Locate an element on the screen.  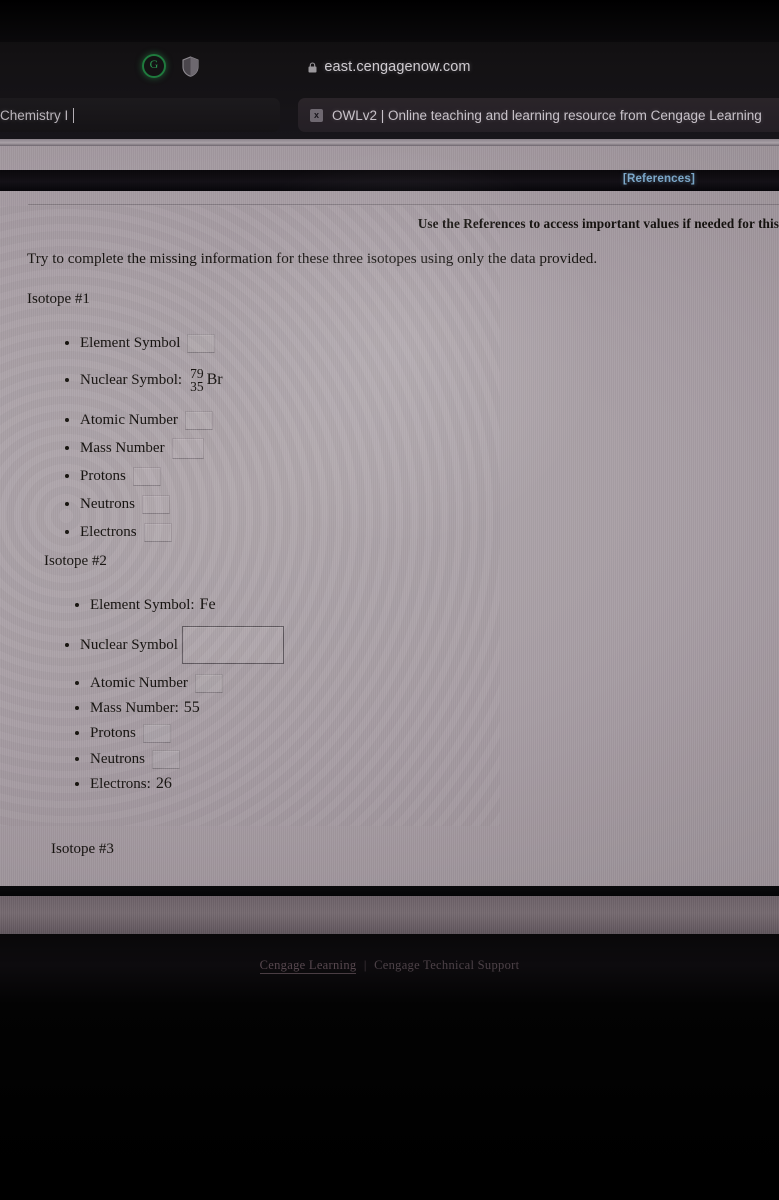
shield-tracker-protection-icon is located at coordinates (190, 66).